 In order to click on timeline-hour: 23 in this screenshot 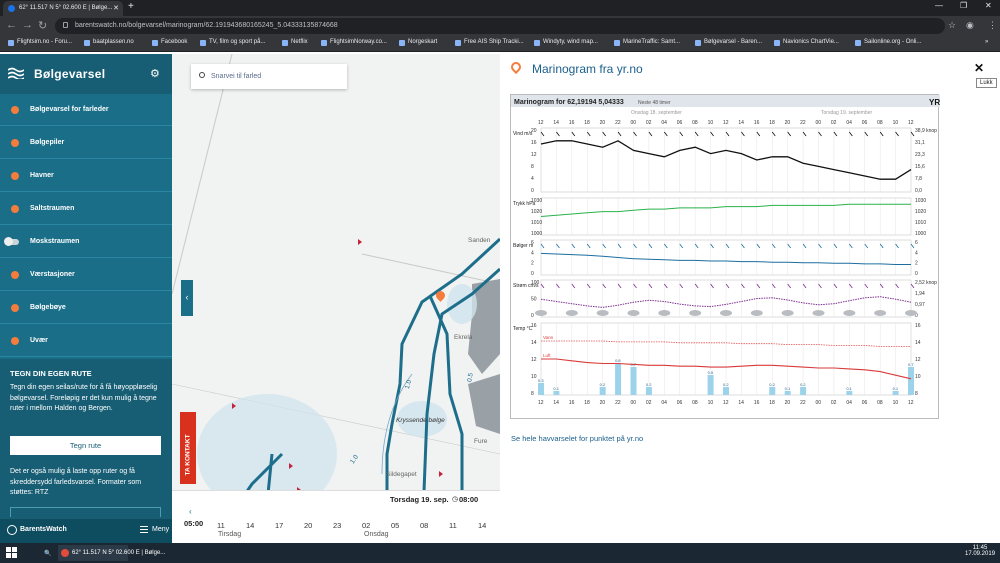, I will do `click(337, 525)`.